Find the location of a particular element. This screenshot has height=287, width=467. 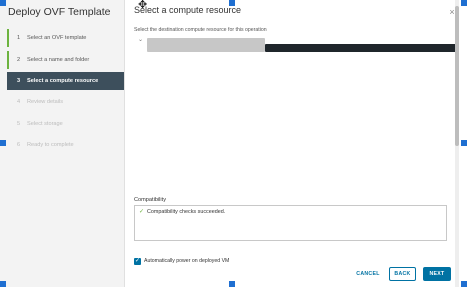

power-on-checkbox: ✓ is located at coordinates (137, 261).